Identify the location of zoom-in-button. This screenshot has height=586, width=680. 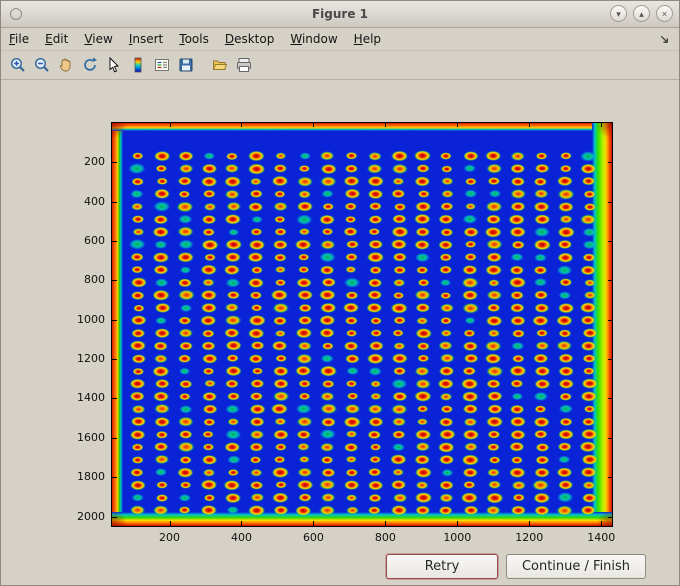
(18, 65).